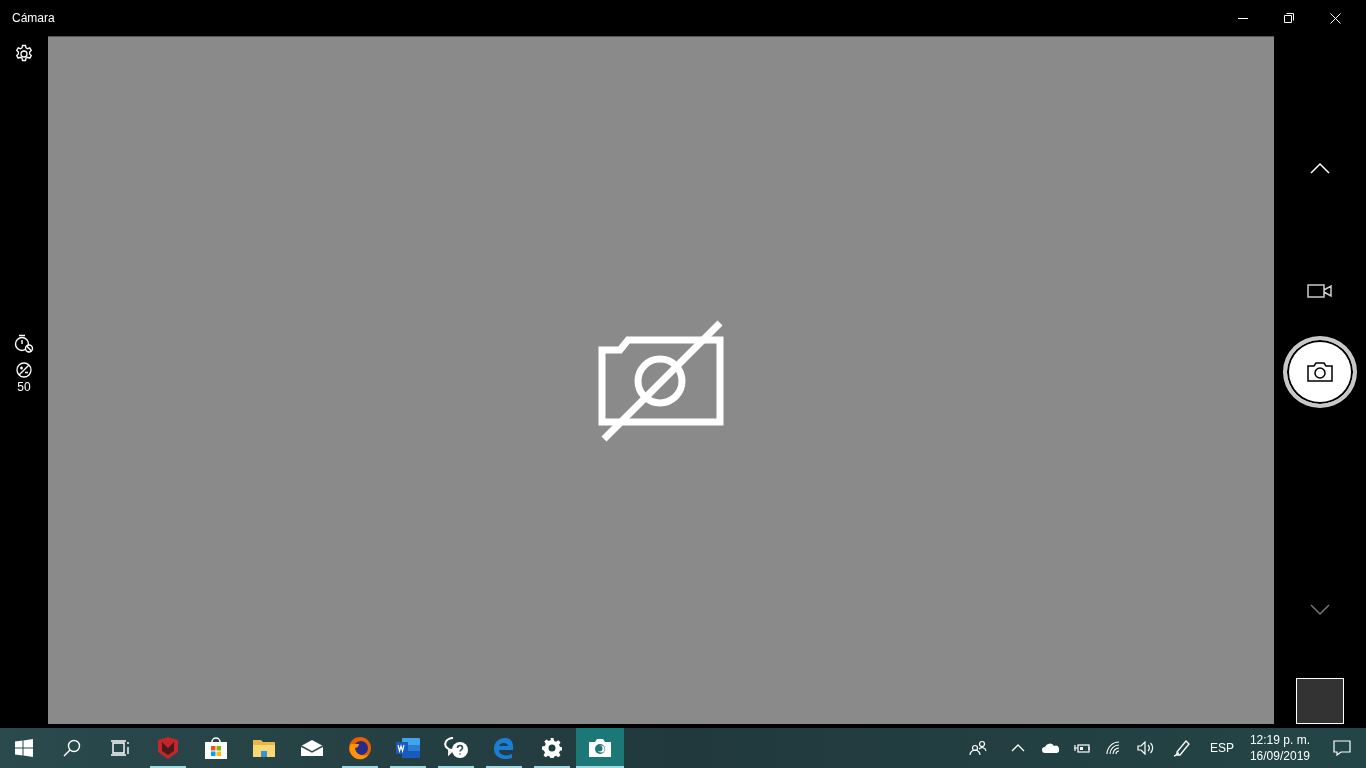  Describe the element at coordinates (312, 748) in the screenshot. I see `envelope-icon` at that location.